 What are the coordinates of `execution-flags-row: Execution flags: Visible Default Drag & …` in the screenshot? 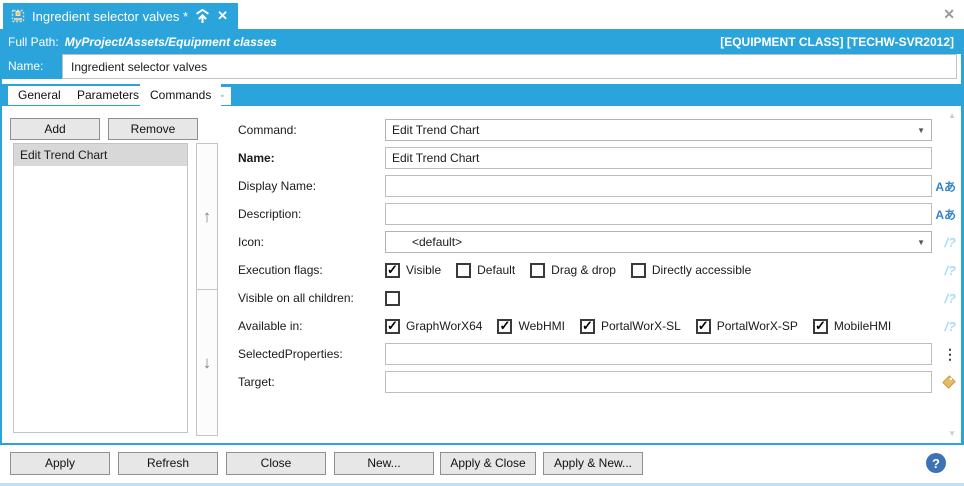 It's located at (597, 270).